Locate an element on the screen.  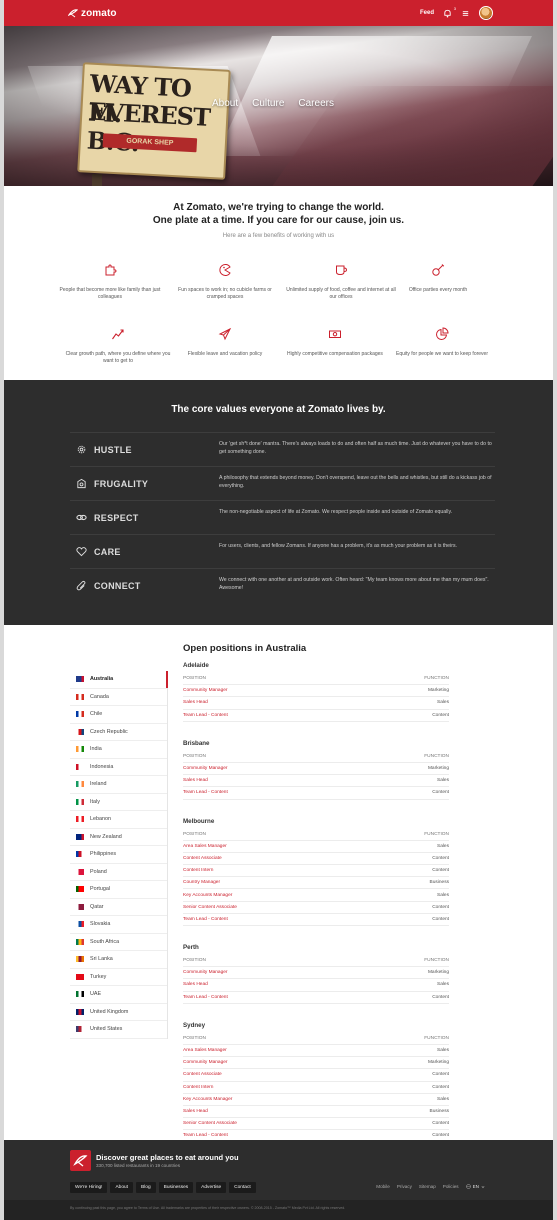
country-item: Turkey is located at coordinates (118, 977).